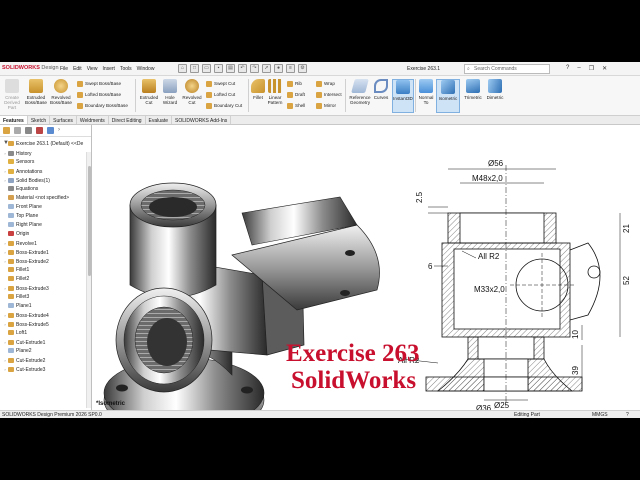 The width and height of the screenshot is (640, 480). What do you see at coordinates (89, 221) in the screenshot?
I see `scrollbar-thumb` at bounding box center [89, 221].